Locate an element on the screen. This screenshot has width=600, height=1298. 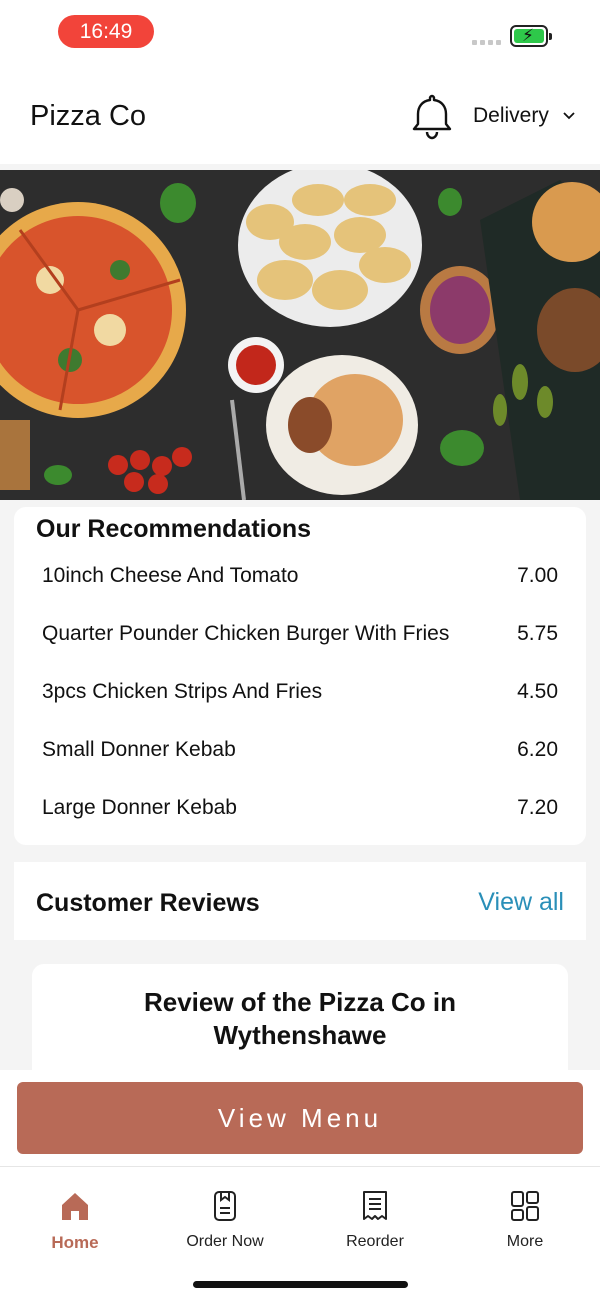
item-price: 5.75 is located at coordinates (537, 633).